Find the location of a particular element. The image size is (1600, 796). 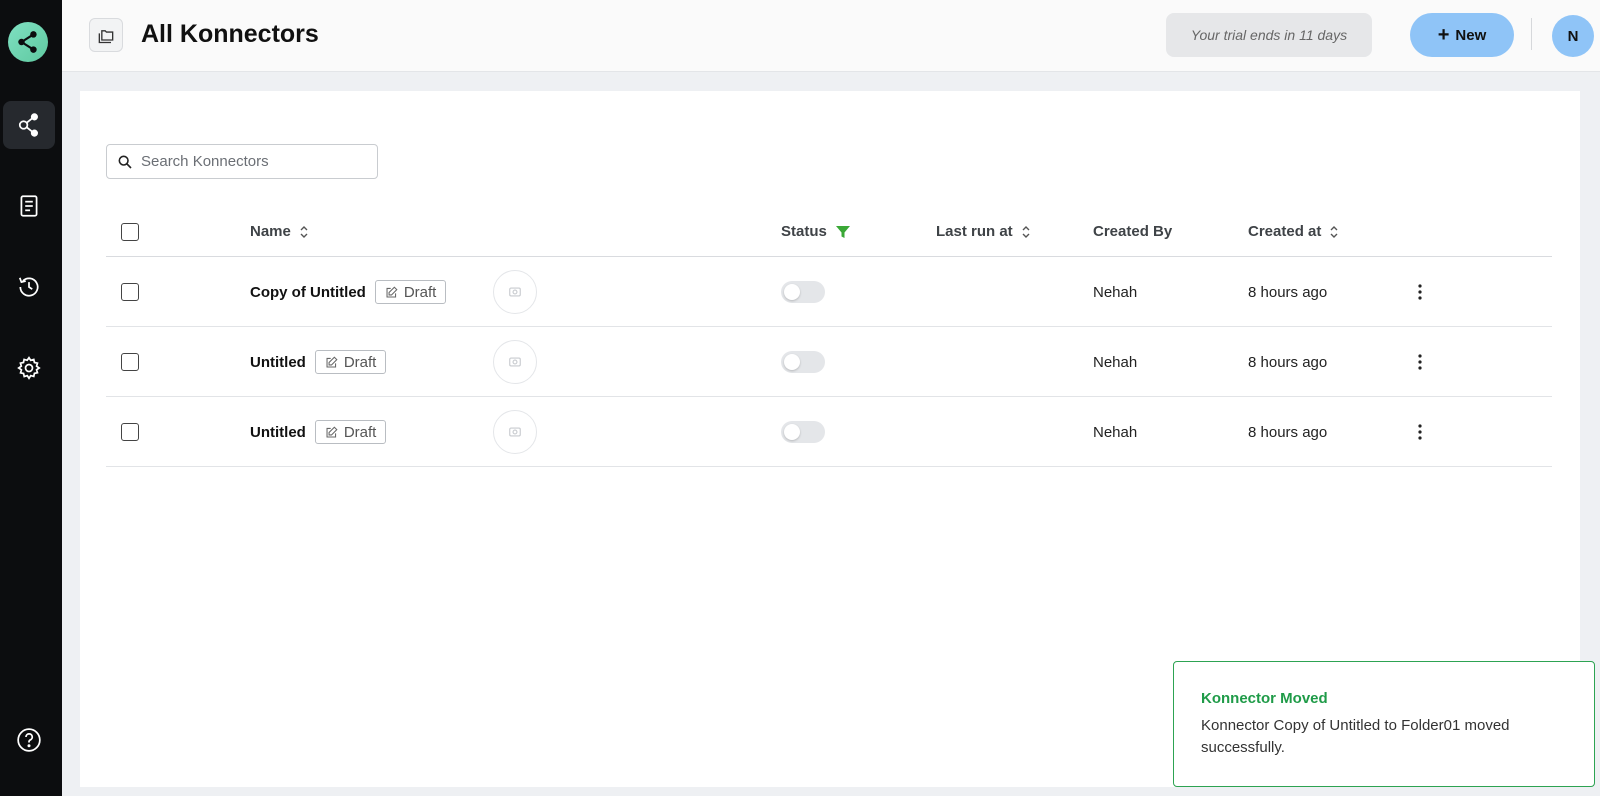

select-all-checkbox is located at coordinates (130, 231).